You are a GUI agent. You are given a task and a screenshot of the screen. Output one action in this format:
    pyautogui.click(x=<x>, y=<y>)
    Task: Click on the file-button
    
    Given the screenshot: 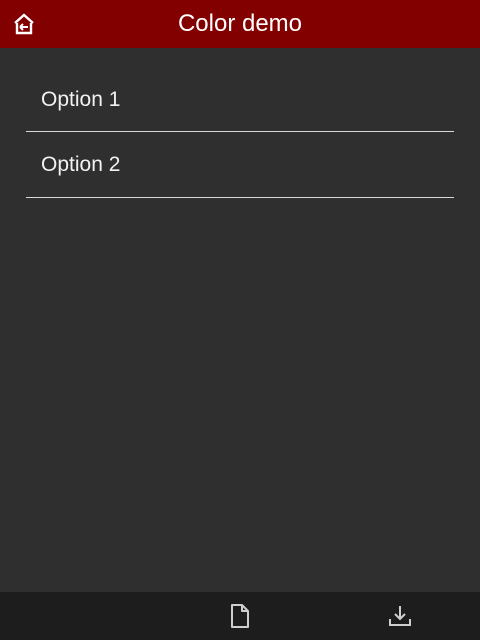 What is the action you would take?
    pyautogui.click(x=240, y=616)
    